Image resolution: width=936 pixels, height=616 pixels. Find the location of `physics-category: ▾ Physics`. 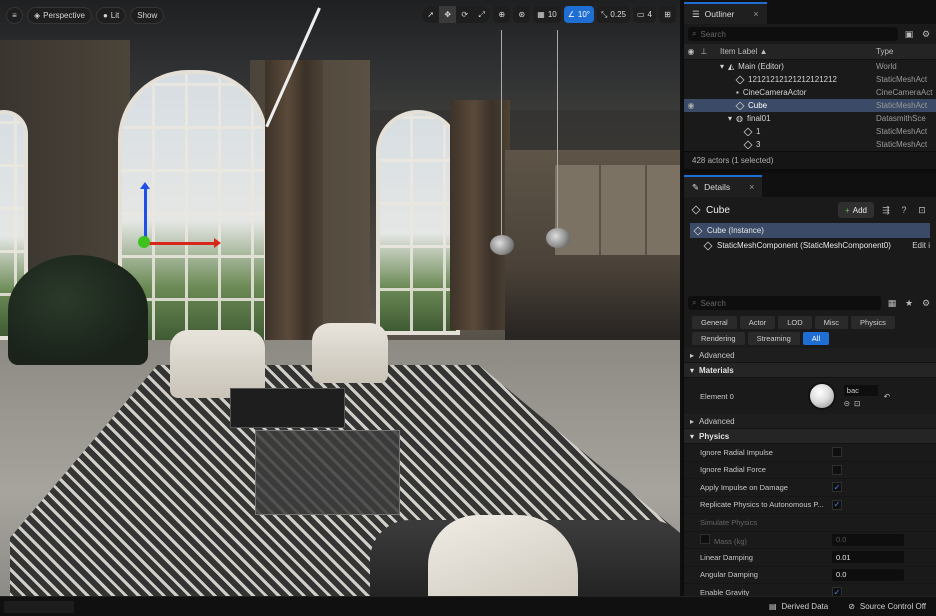

physics-category: ▾ Physics is located at coordinates (810, 436).